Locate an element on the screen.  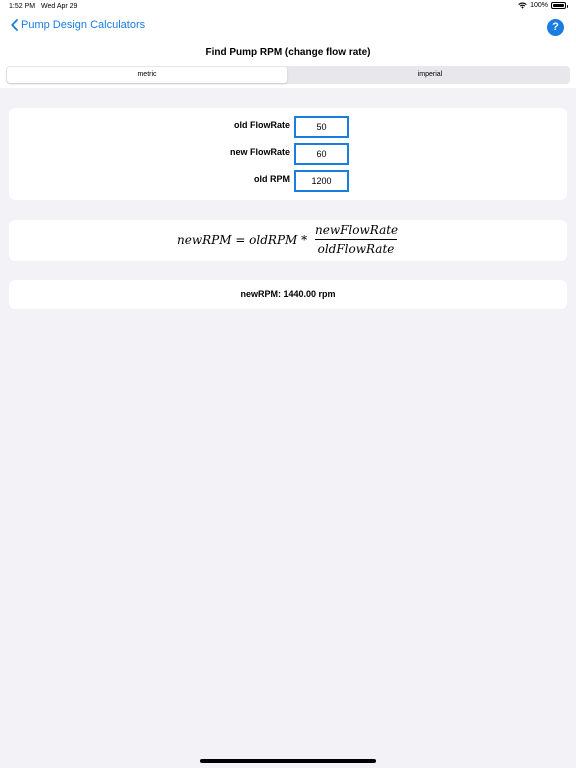
status-right: 100% is located at coordinates (543, 5).